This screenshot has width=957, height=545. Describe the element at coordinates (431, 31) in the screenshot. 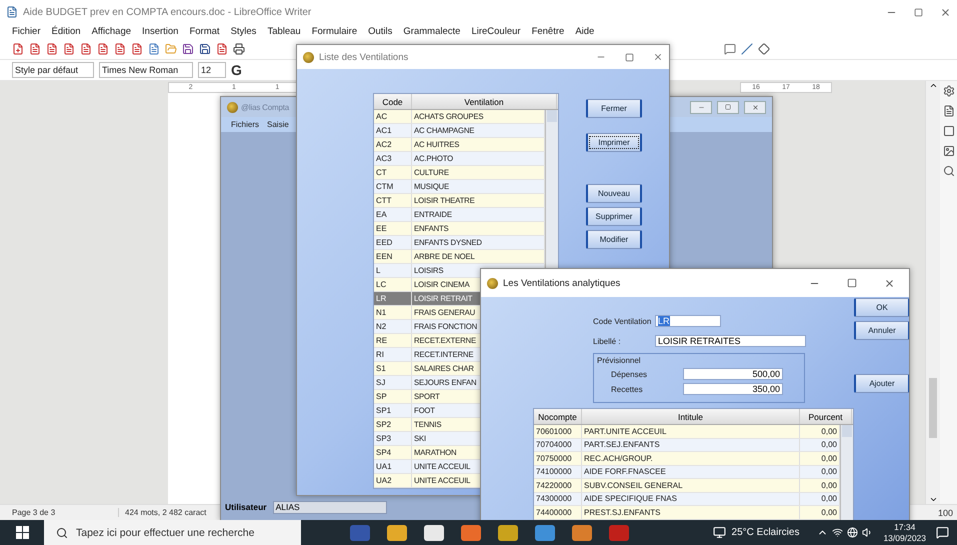

I see `menu-item: Grammalecte` at that location.